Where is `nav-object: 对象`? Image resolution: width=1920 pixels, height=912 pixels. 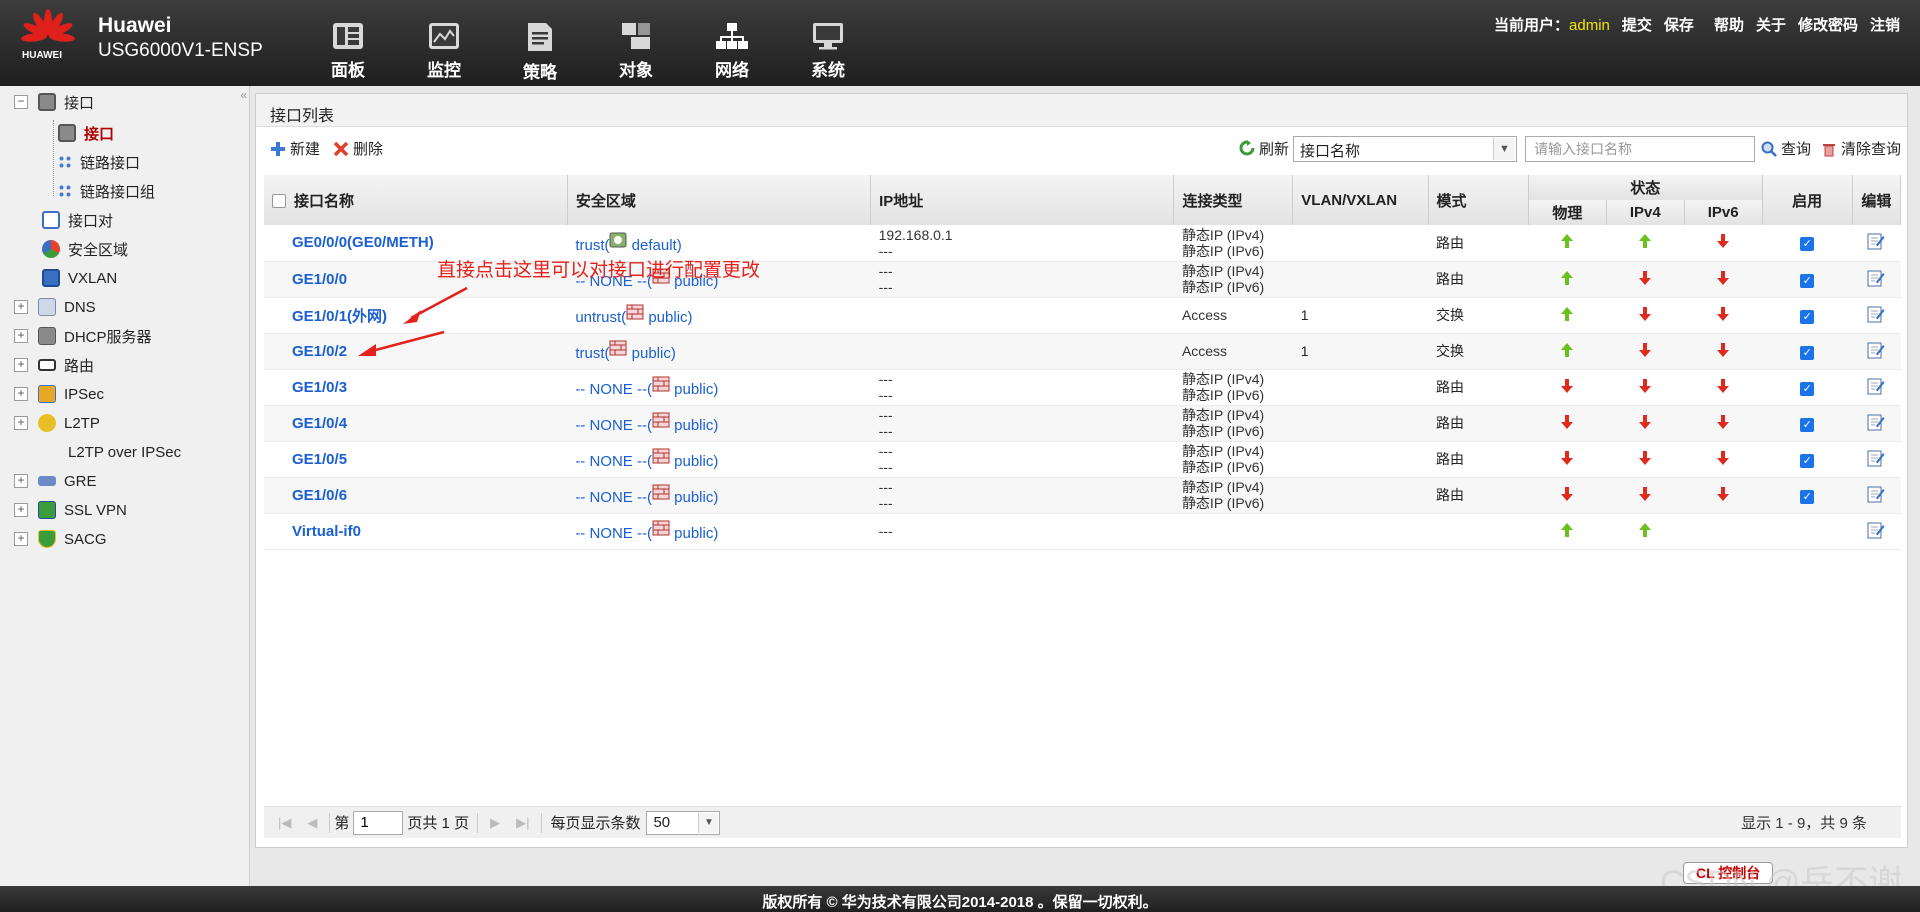
nav-object: 对象 is located at coordinates (636, 43).